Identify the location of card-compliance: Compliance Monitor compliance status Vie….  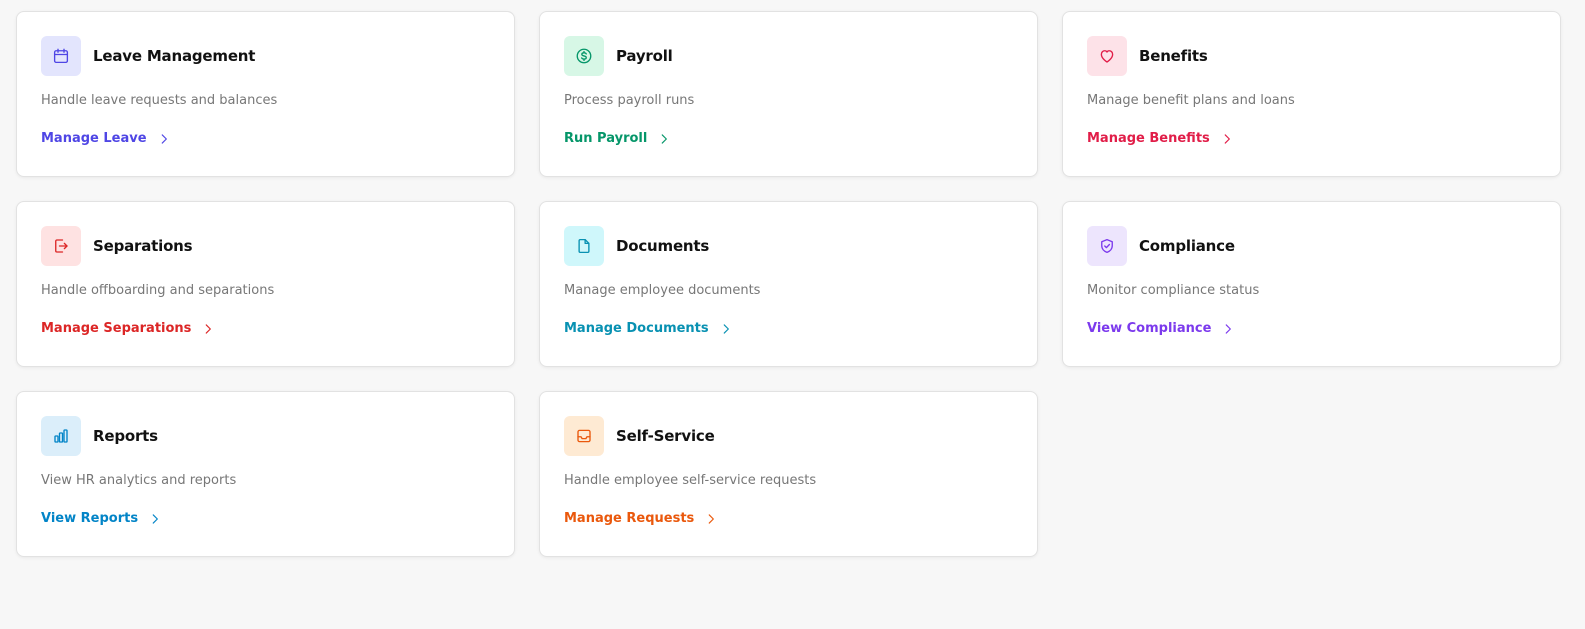
(1311, 284).